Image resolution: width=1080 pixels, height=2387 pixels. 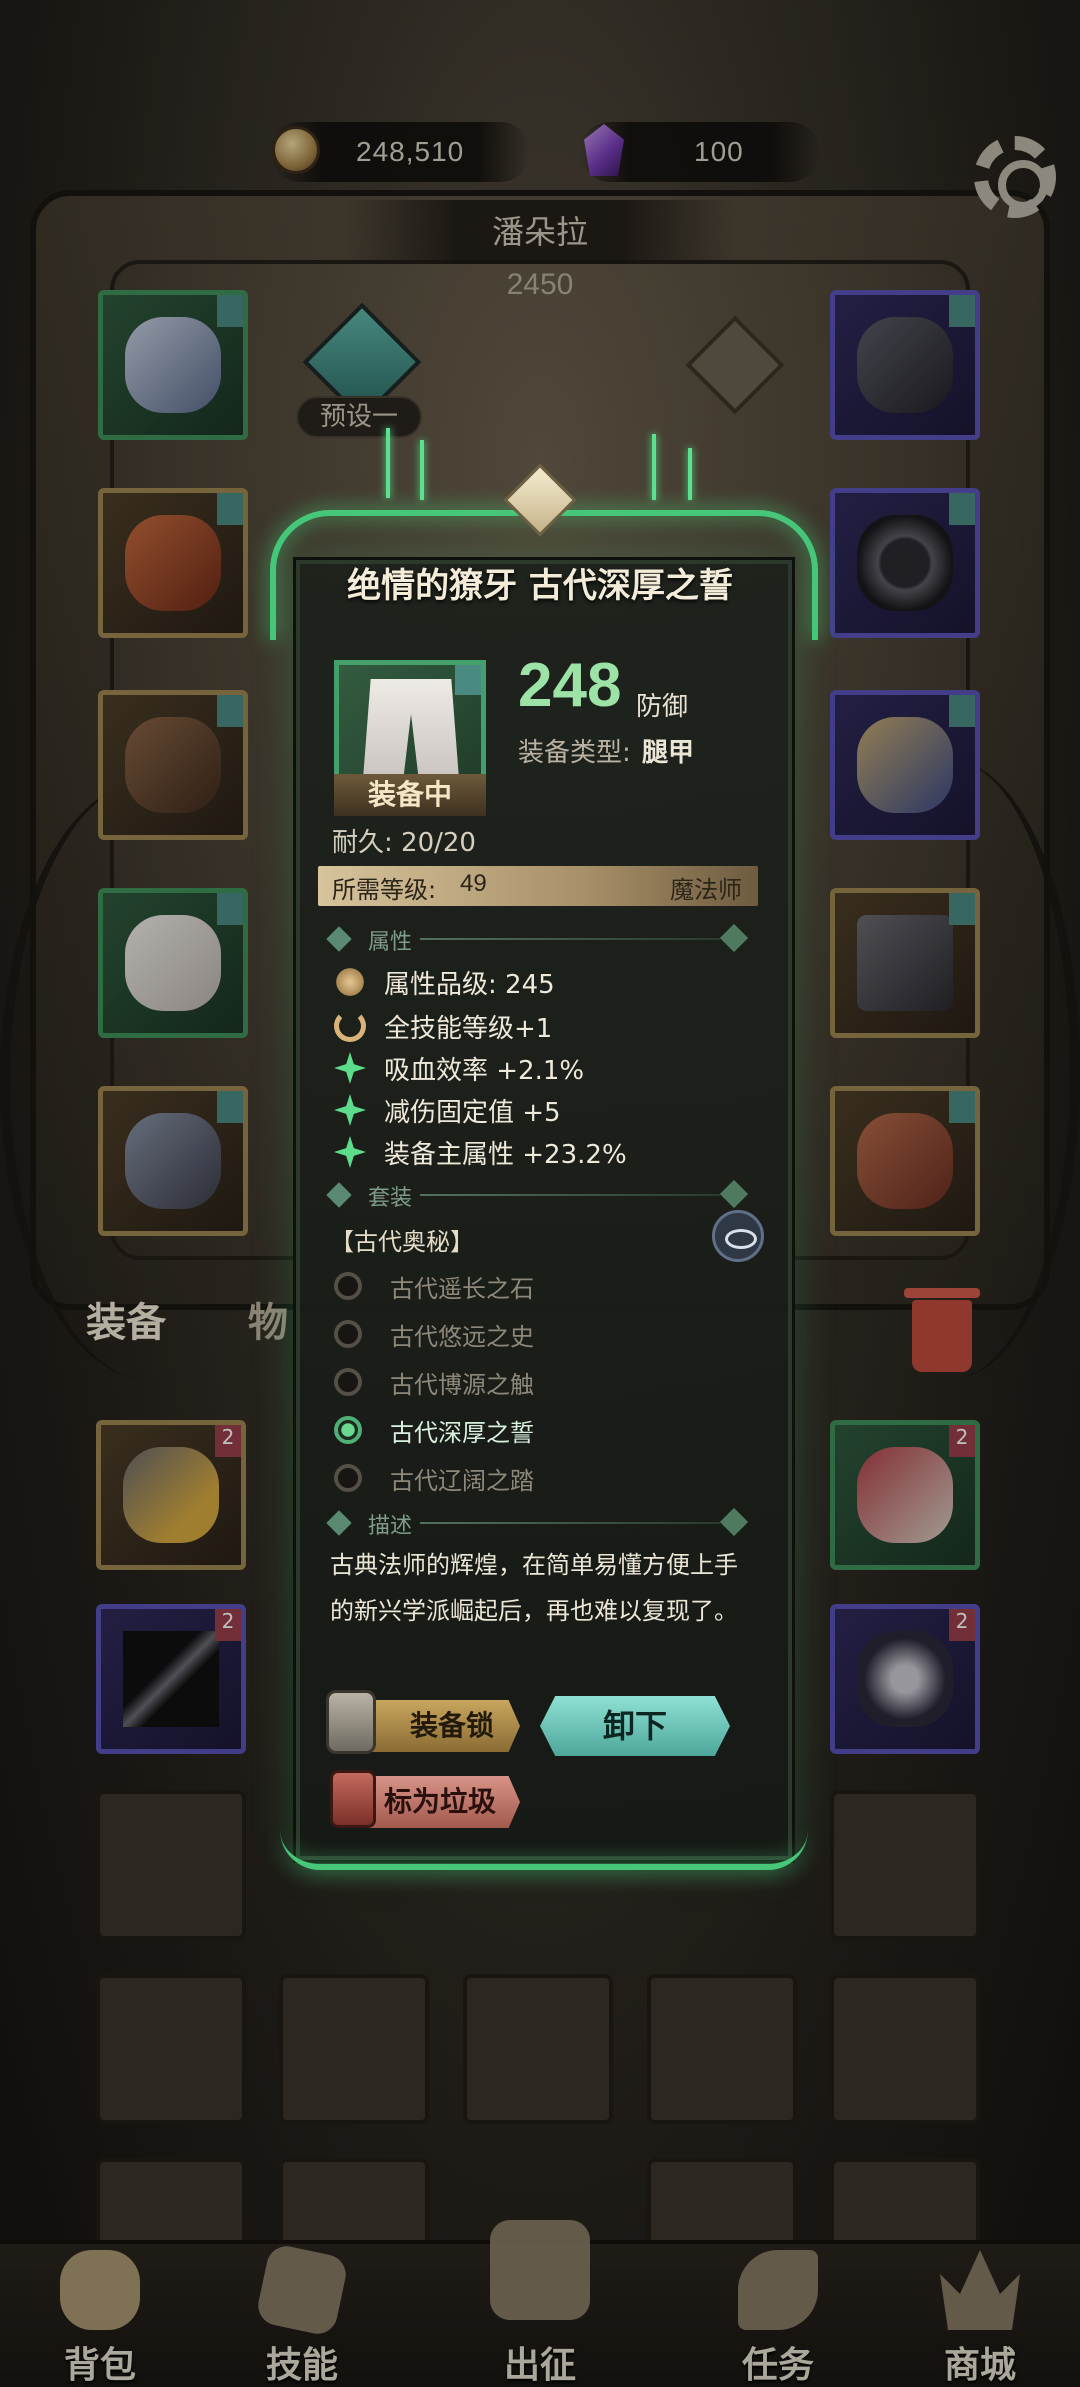 I want to click on set-piece-name: 古代深厚之誓, so click(x=462, y=1432).